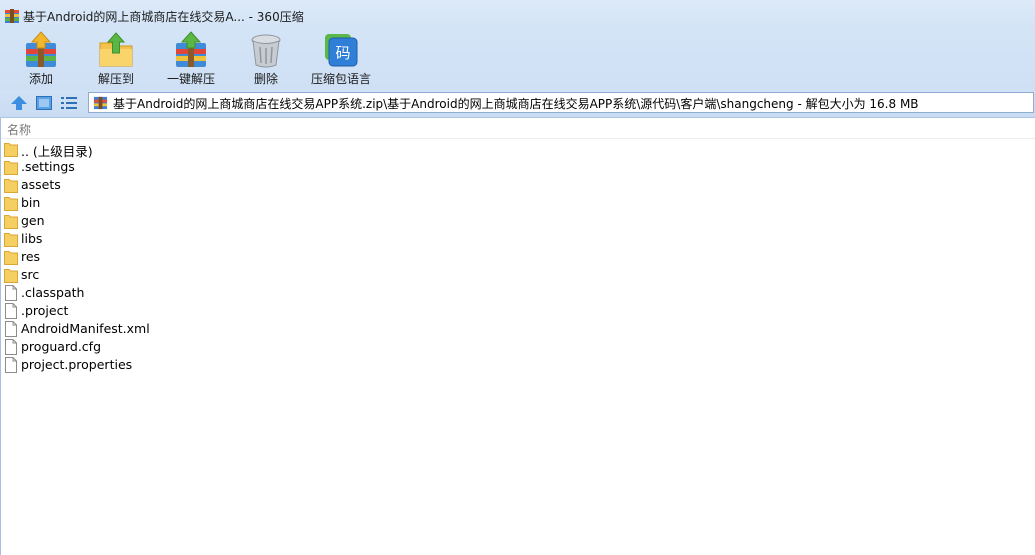 This screenshot has height=555, width=1035. Describe the element at coordinates (517, 347) in the screenshot. I see `file-row: proguard.cfg` at that location.